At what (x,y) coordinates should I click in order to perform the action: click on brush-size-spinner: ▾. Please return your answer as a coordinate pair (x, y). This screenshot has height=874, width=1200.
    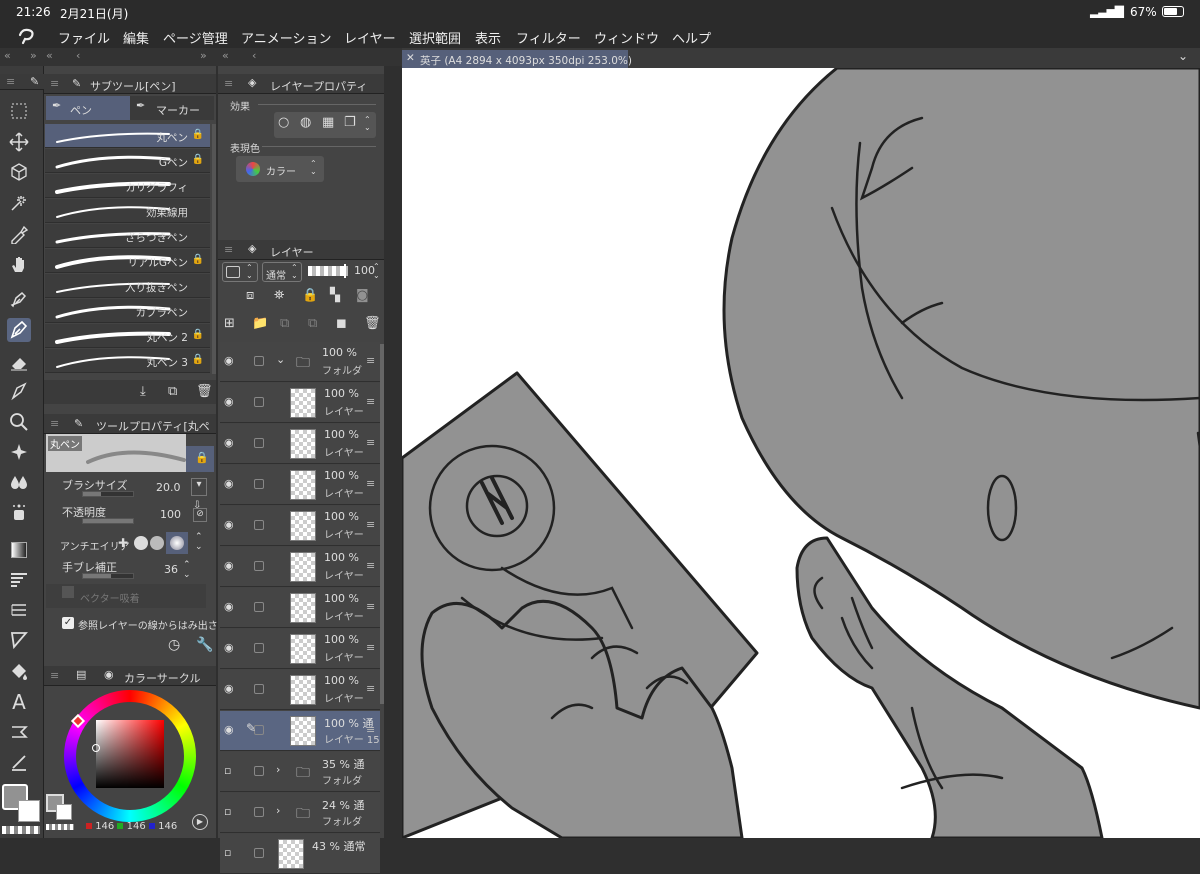
    Looking at the image, I should click on (199, 487).